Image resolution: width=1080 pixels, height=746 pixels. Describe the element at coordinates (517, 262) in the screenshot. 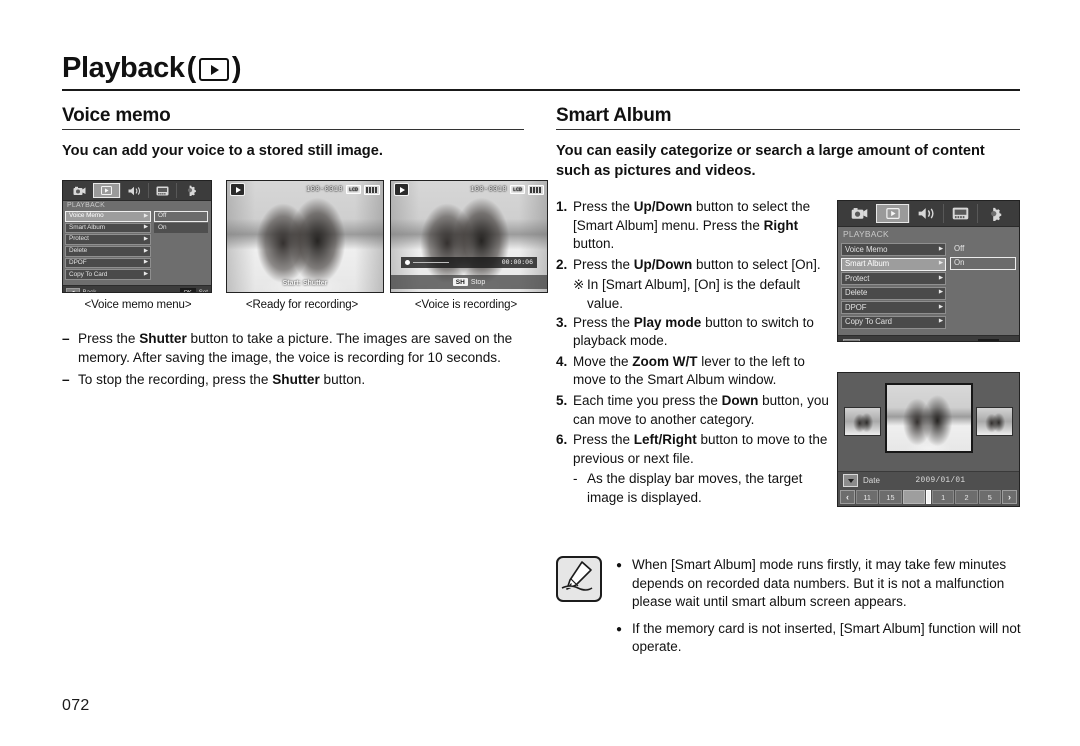

I see `recording-time: 00:00:06` at that location.